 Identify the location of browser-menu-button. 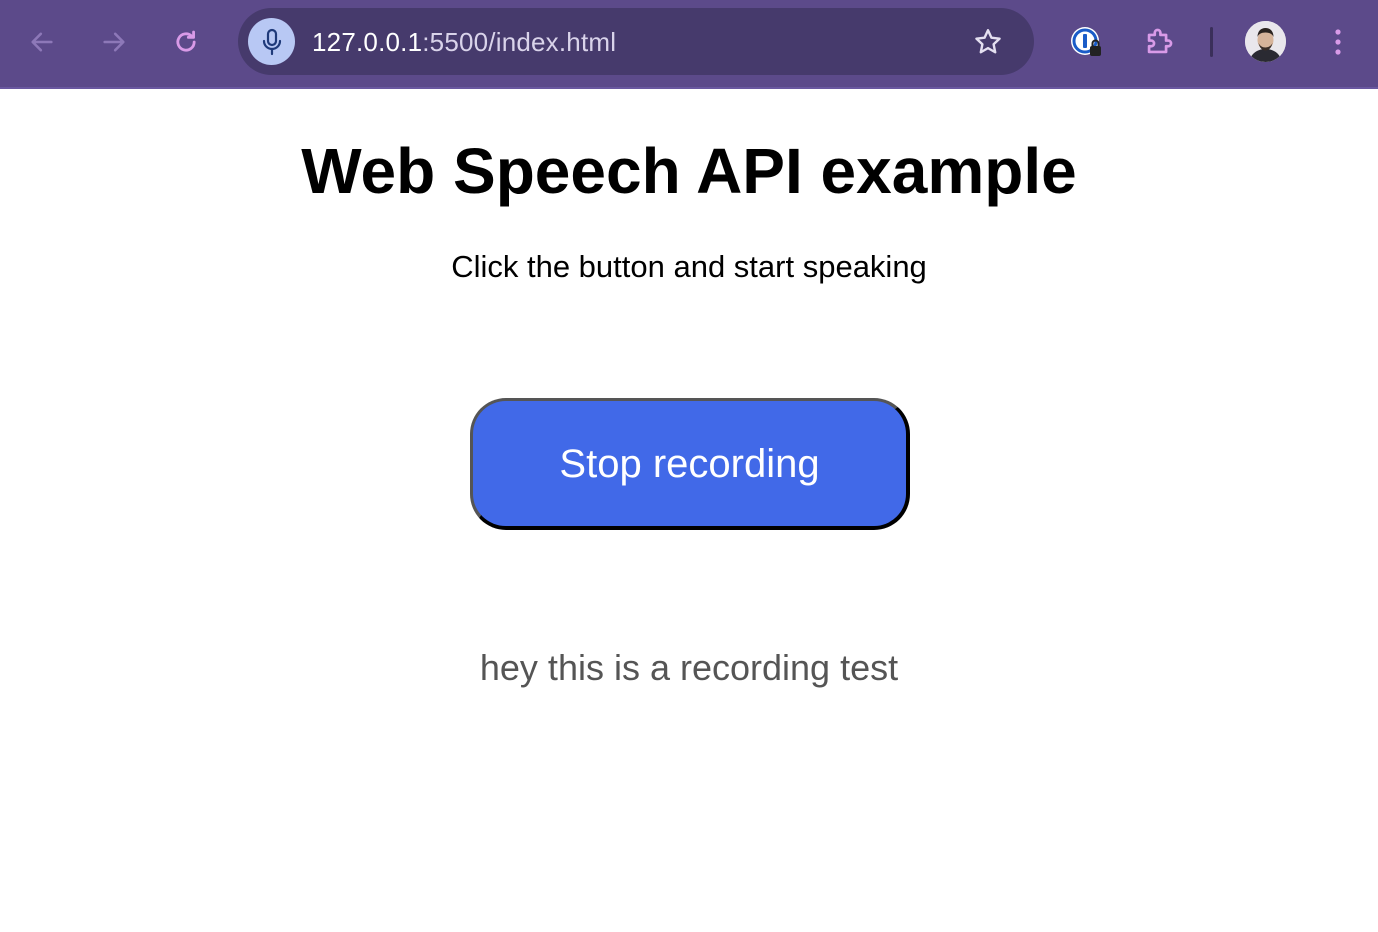
(1338, 42).